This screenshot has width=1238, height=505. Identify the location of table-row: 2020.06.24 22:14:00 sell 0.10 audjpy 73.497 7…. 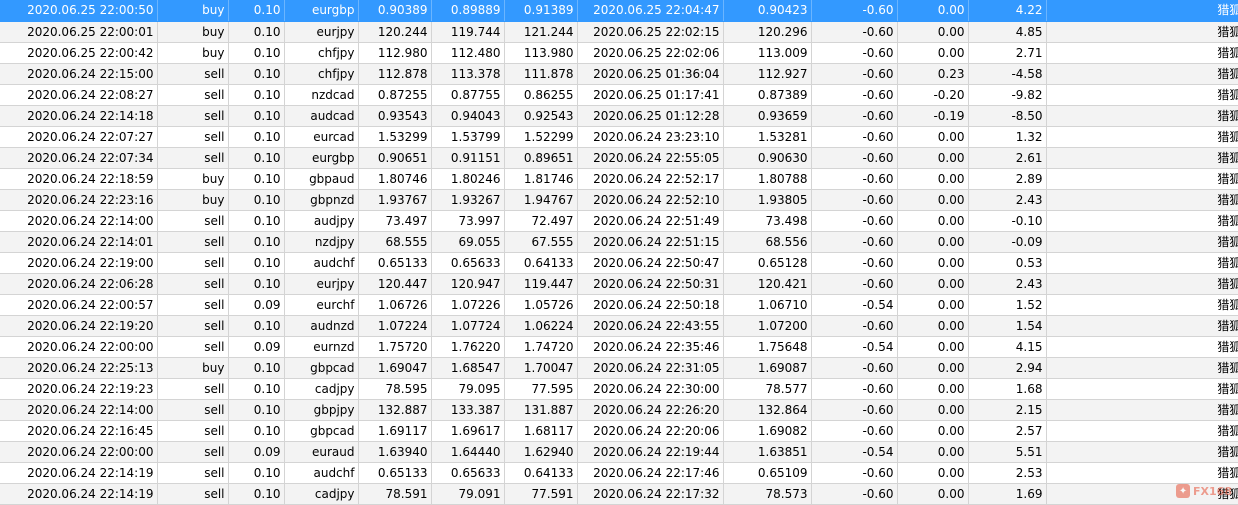
(619, 221).